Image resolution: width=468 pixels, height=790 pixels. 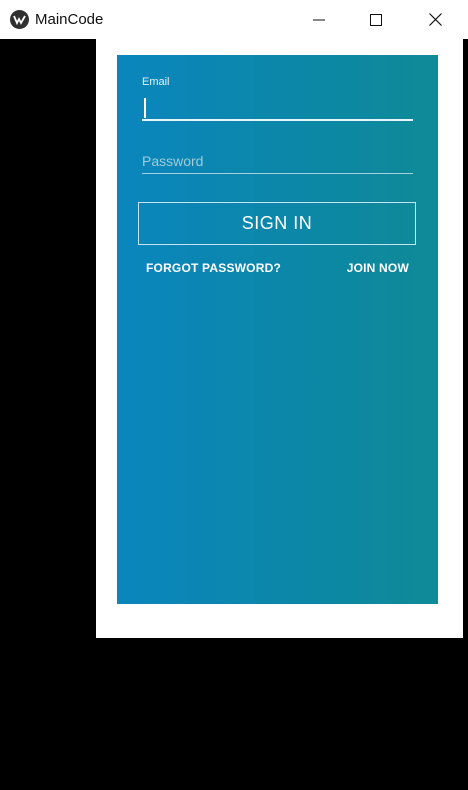 I want to click on title-bar: MainCode, so click(x=234, y=19).